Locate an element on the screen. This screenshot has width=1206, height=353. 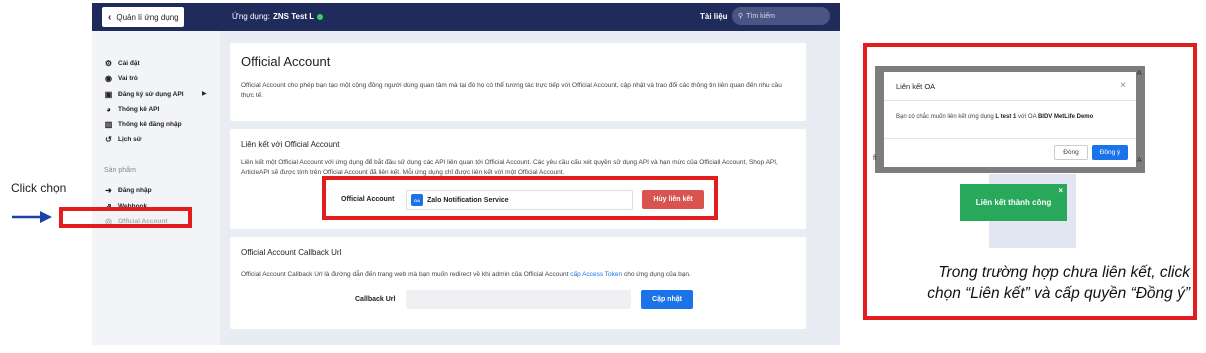
toast-message: Liên kết thành công is located at coordinates (1013, 202).